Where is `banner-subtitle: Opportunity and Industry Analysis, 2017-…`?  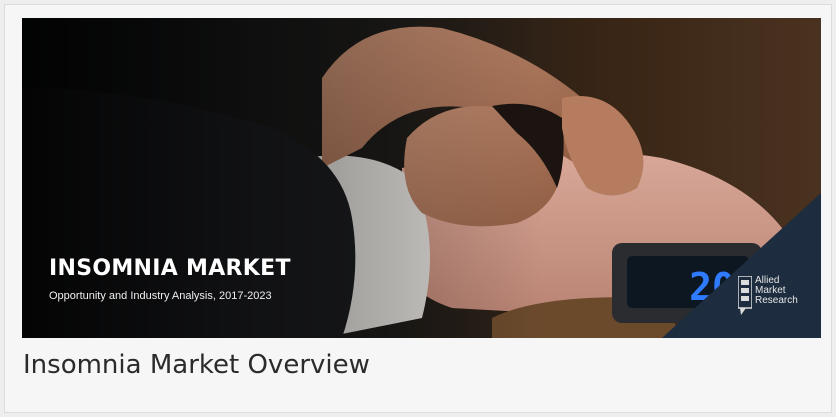
banner-subtitle: Opportunity and Industry Analysis, 2017-… is located at coordinates (160, 296).